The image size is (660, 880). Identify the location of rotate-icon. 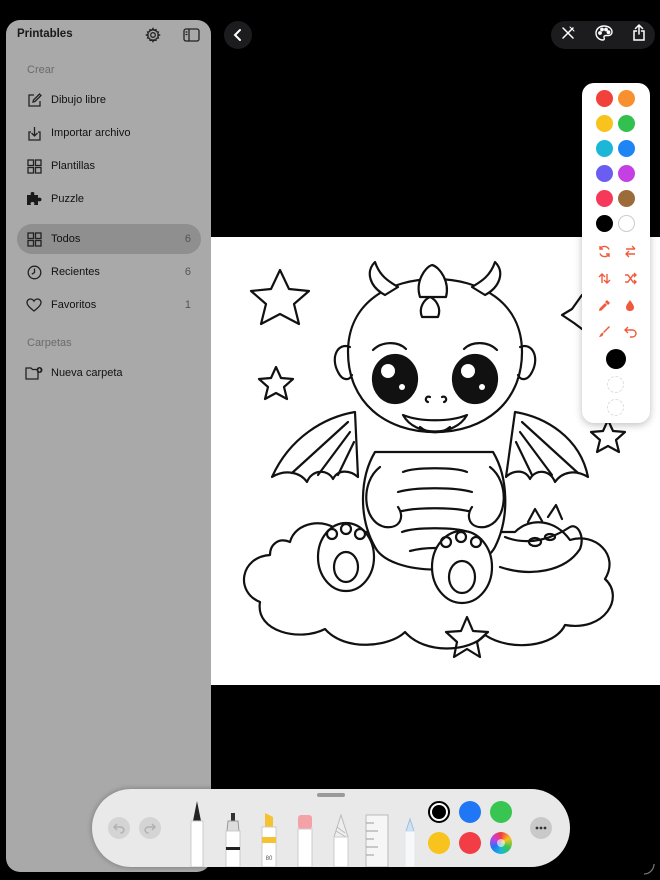
(604, 251).